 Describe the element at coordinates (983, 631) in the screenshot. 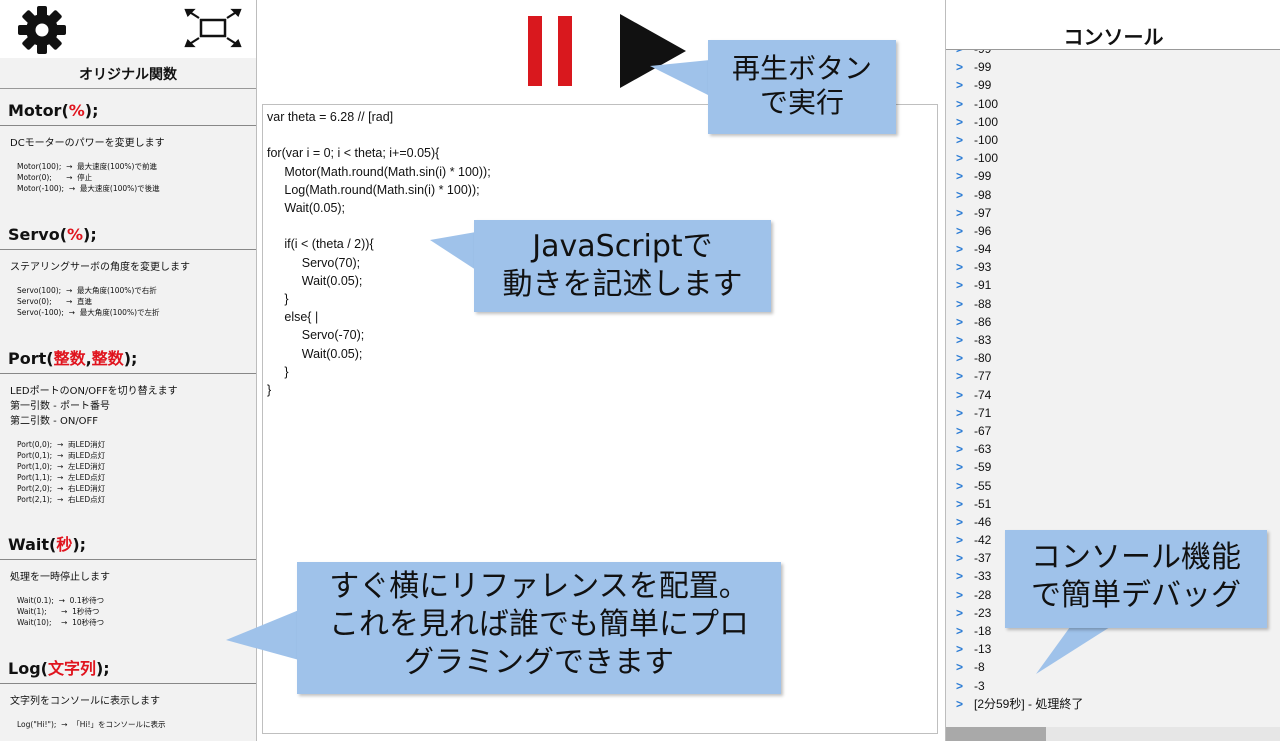

I see `console-line-text: -18` at that location.